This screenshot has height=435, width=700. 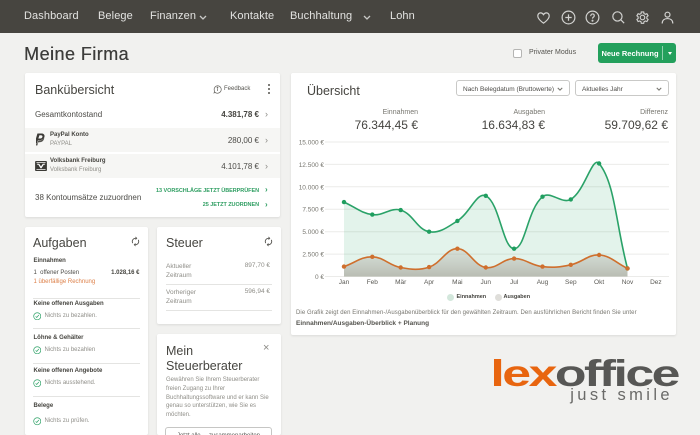 What do you see at coordinates (344, 282) in the screenshot?
I see `svg-text: Jan` at bounding box center [344, 282].